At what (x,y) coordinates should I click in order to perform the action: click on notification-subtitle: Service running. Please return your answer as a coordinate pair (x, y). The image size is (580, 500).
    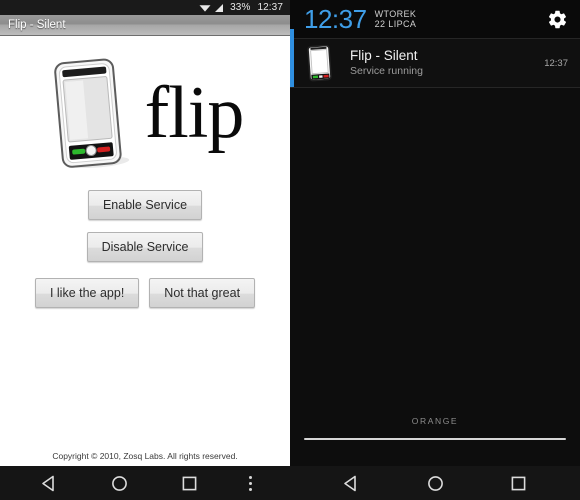
    Looking at the image, I should click on (386, 70).